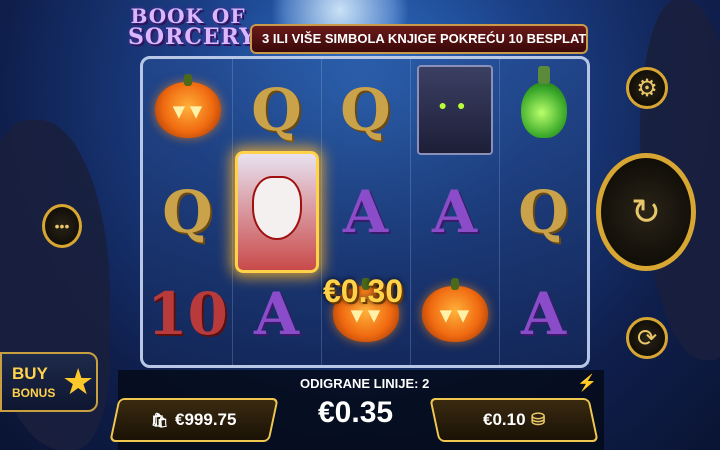  I want to click on buy-bonus-line-2: BONUS, so click(34, 393).